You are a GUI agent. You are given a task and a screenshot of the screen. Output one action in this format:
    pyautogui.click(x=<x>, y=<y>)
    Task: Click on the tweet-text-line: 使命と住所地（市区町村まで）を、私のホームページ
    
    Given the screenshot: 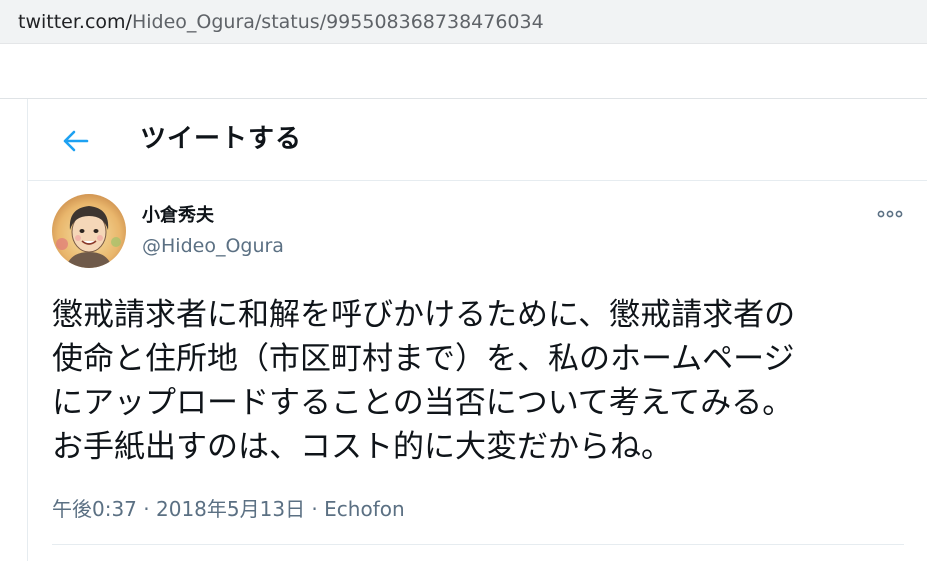 What is the action you would take?
    pyautogui.click(x=423, y=359)
    